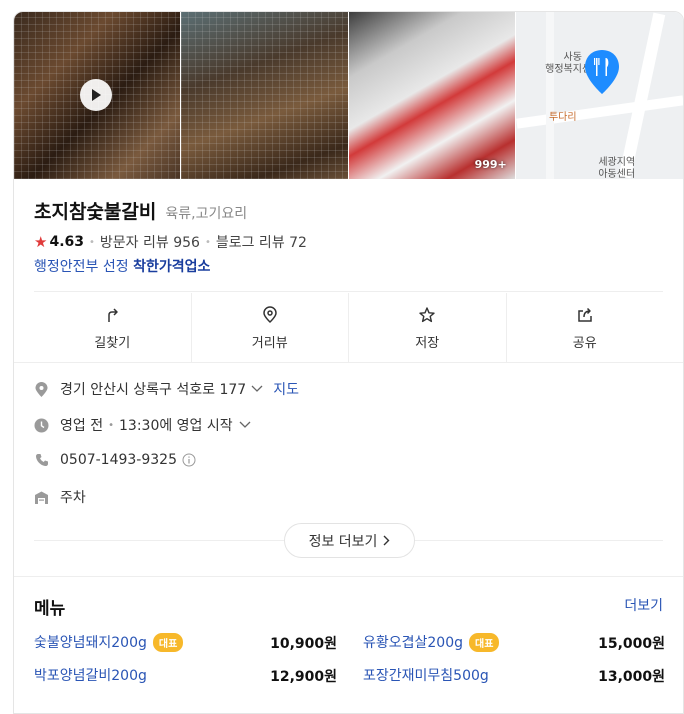 The height and width of the screenshot is (714, 684). I want to click on map-thumbnail: 사동 행정복지센터 투다리 세광지역 아동센터, so click(599, 95).